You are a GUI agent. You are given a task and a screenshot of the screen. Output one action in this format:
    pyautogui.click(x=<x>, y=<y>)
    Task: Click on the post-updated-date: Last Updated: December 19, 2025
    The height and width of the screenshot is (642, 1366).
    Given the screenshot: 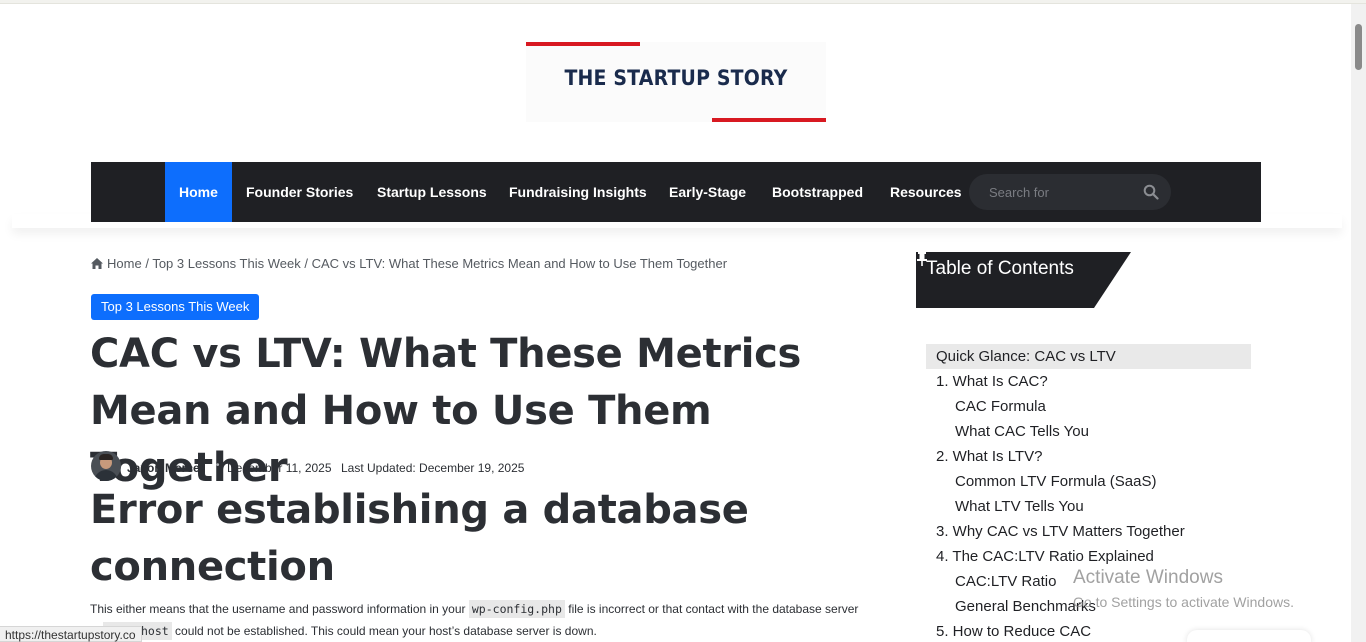 What is the action you would take?
    pyautogui.click(x=433, y=468)
    